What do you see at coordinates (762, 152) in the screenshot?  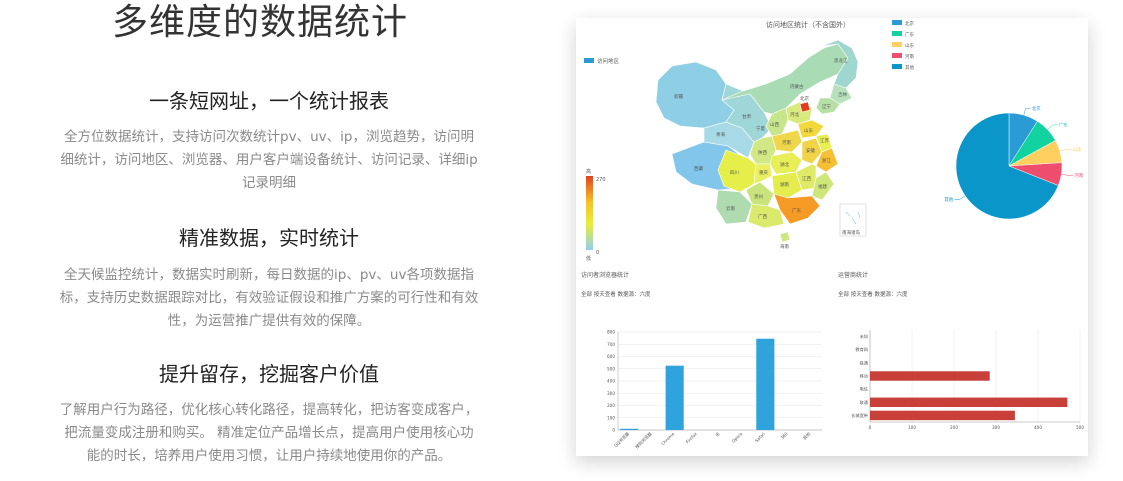 I see `province-label: 陕西` at bounding box center [762, 152].